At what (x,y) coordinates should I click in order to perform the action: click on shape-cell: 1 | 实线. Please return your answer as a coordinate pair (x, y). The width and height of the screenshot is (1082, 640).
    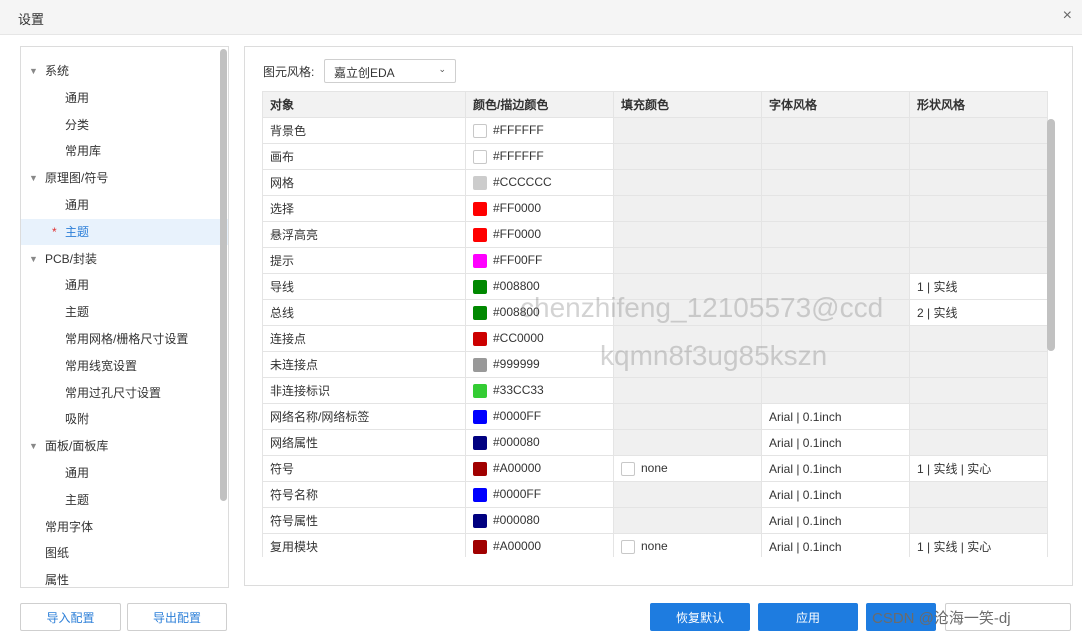
    Looking at the image, I should click on (978, 286).